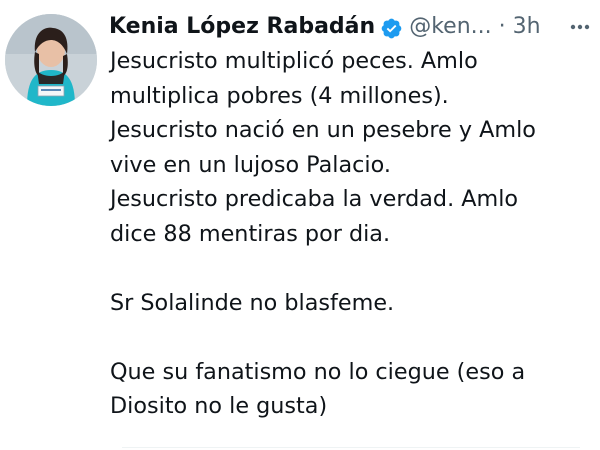 The image size is (600, 450). I want to click on divider, so click(351, 447).